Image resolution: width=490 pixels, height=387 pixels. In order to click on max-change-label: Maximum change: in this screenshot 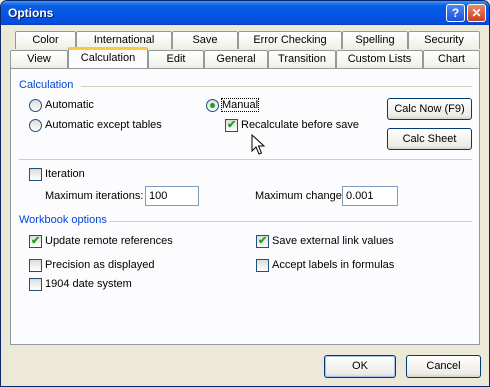, I will do `click(300, 196)`.